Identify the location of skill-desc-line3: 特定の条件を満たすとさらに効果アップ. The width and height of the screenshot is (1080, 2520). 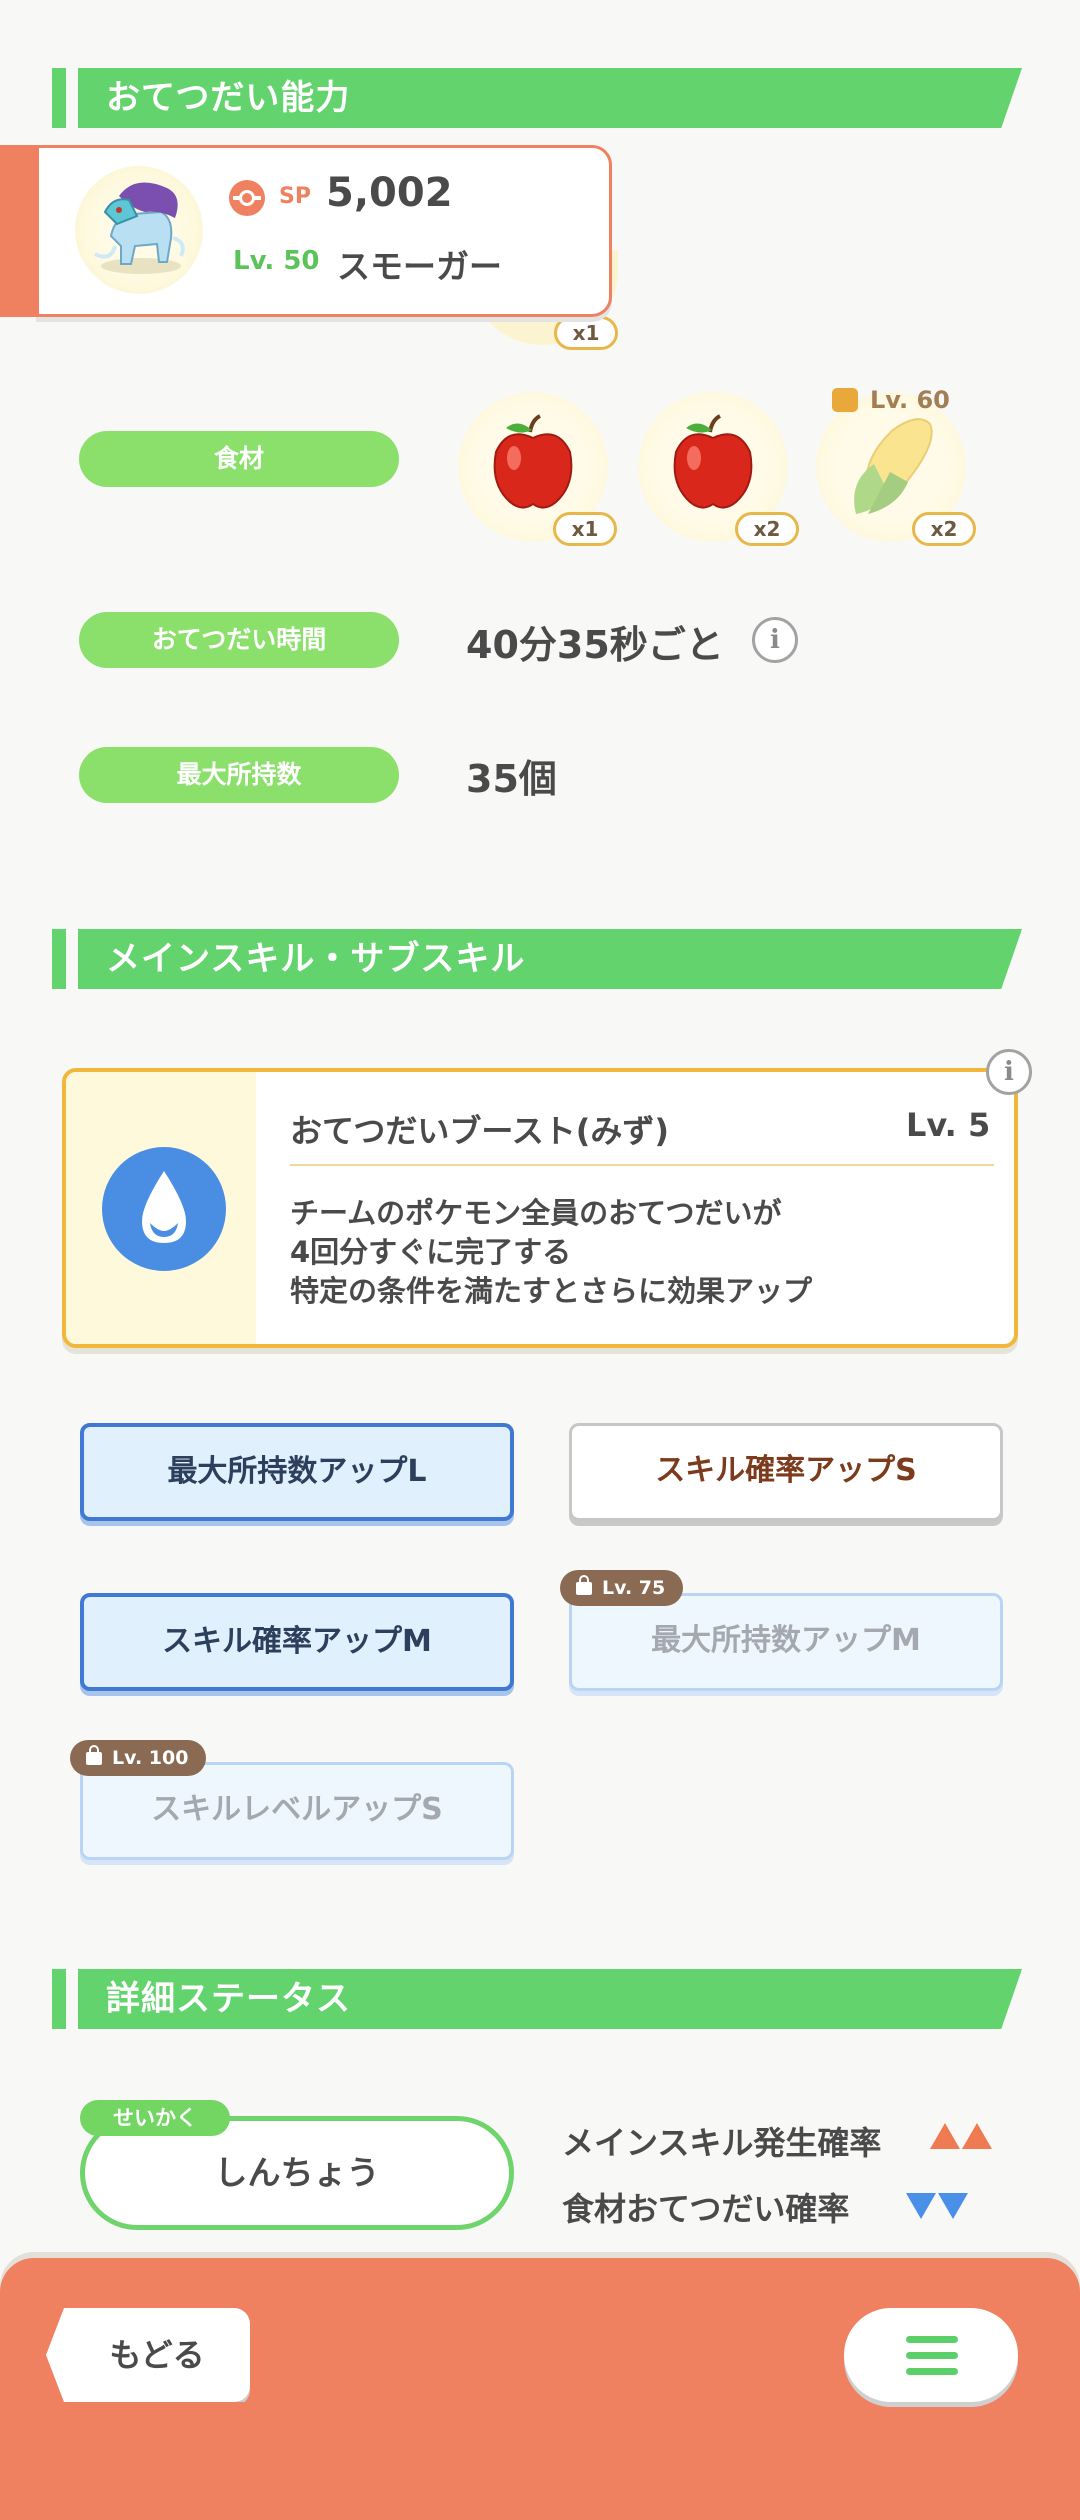
(551, 1291).